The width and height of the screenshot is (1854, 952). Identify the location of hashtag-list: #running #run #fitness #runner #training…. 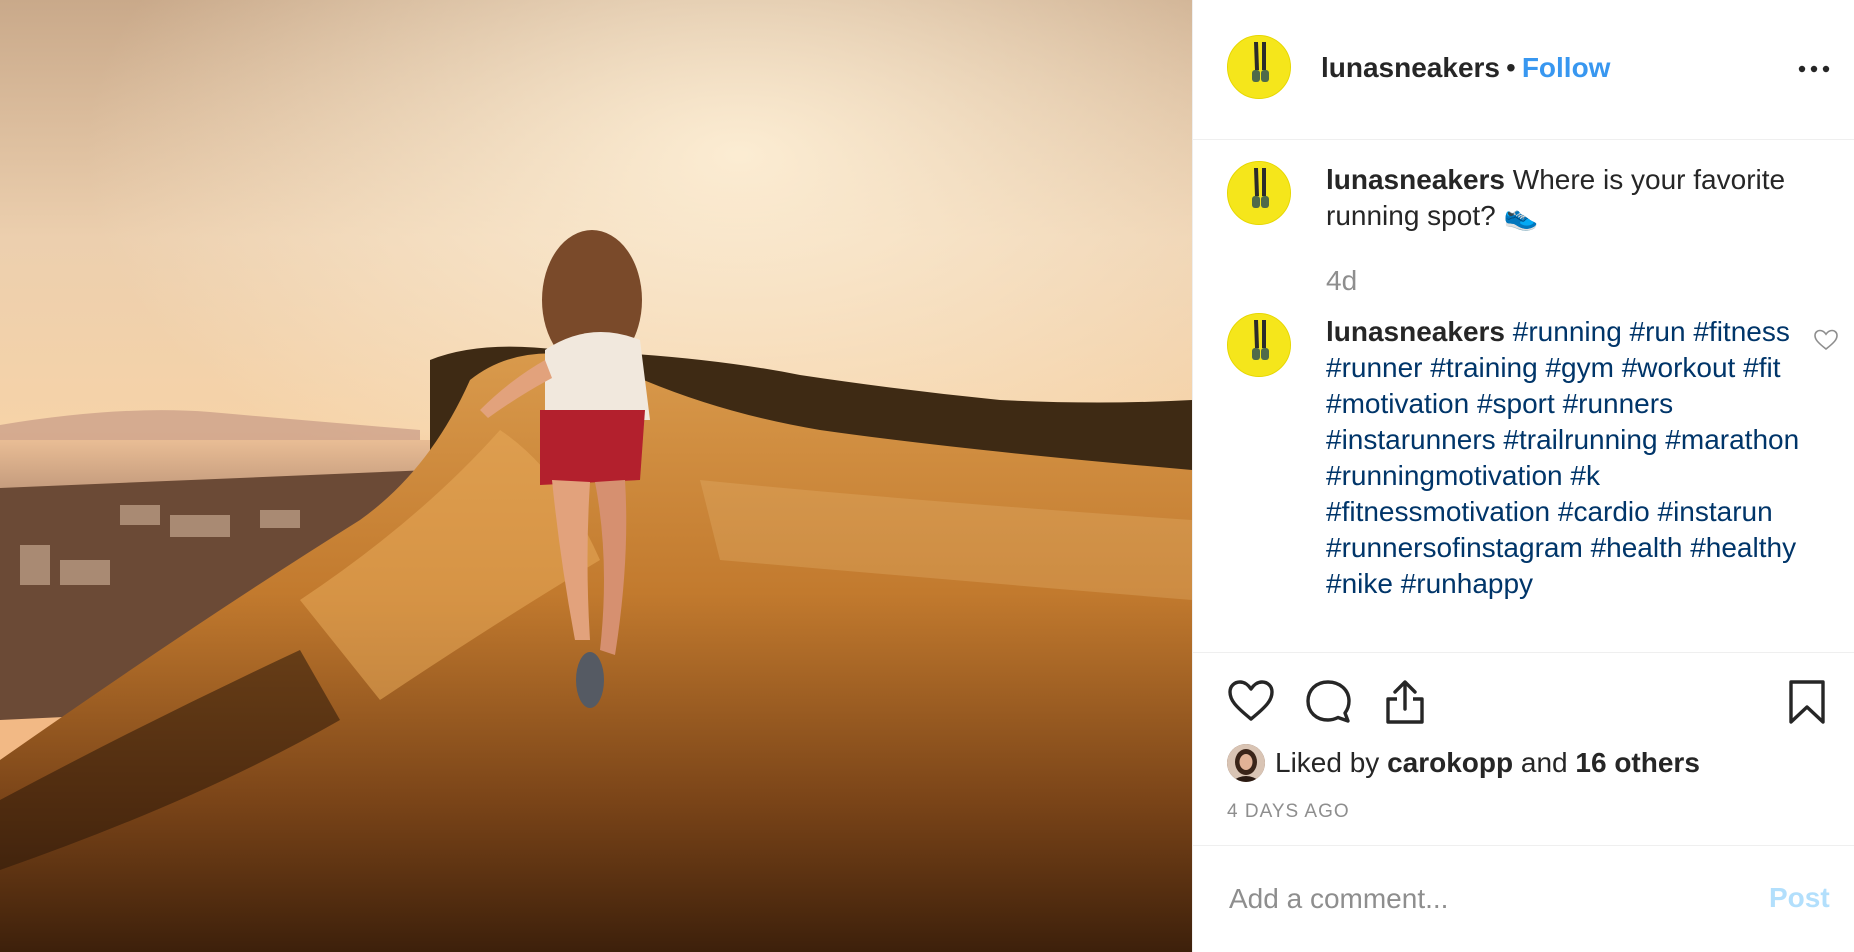
(1562, 457).